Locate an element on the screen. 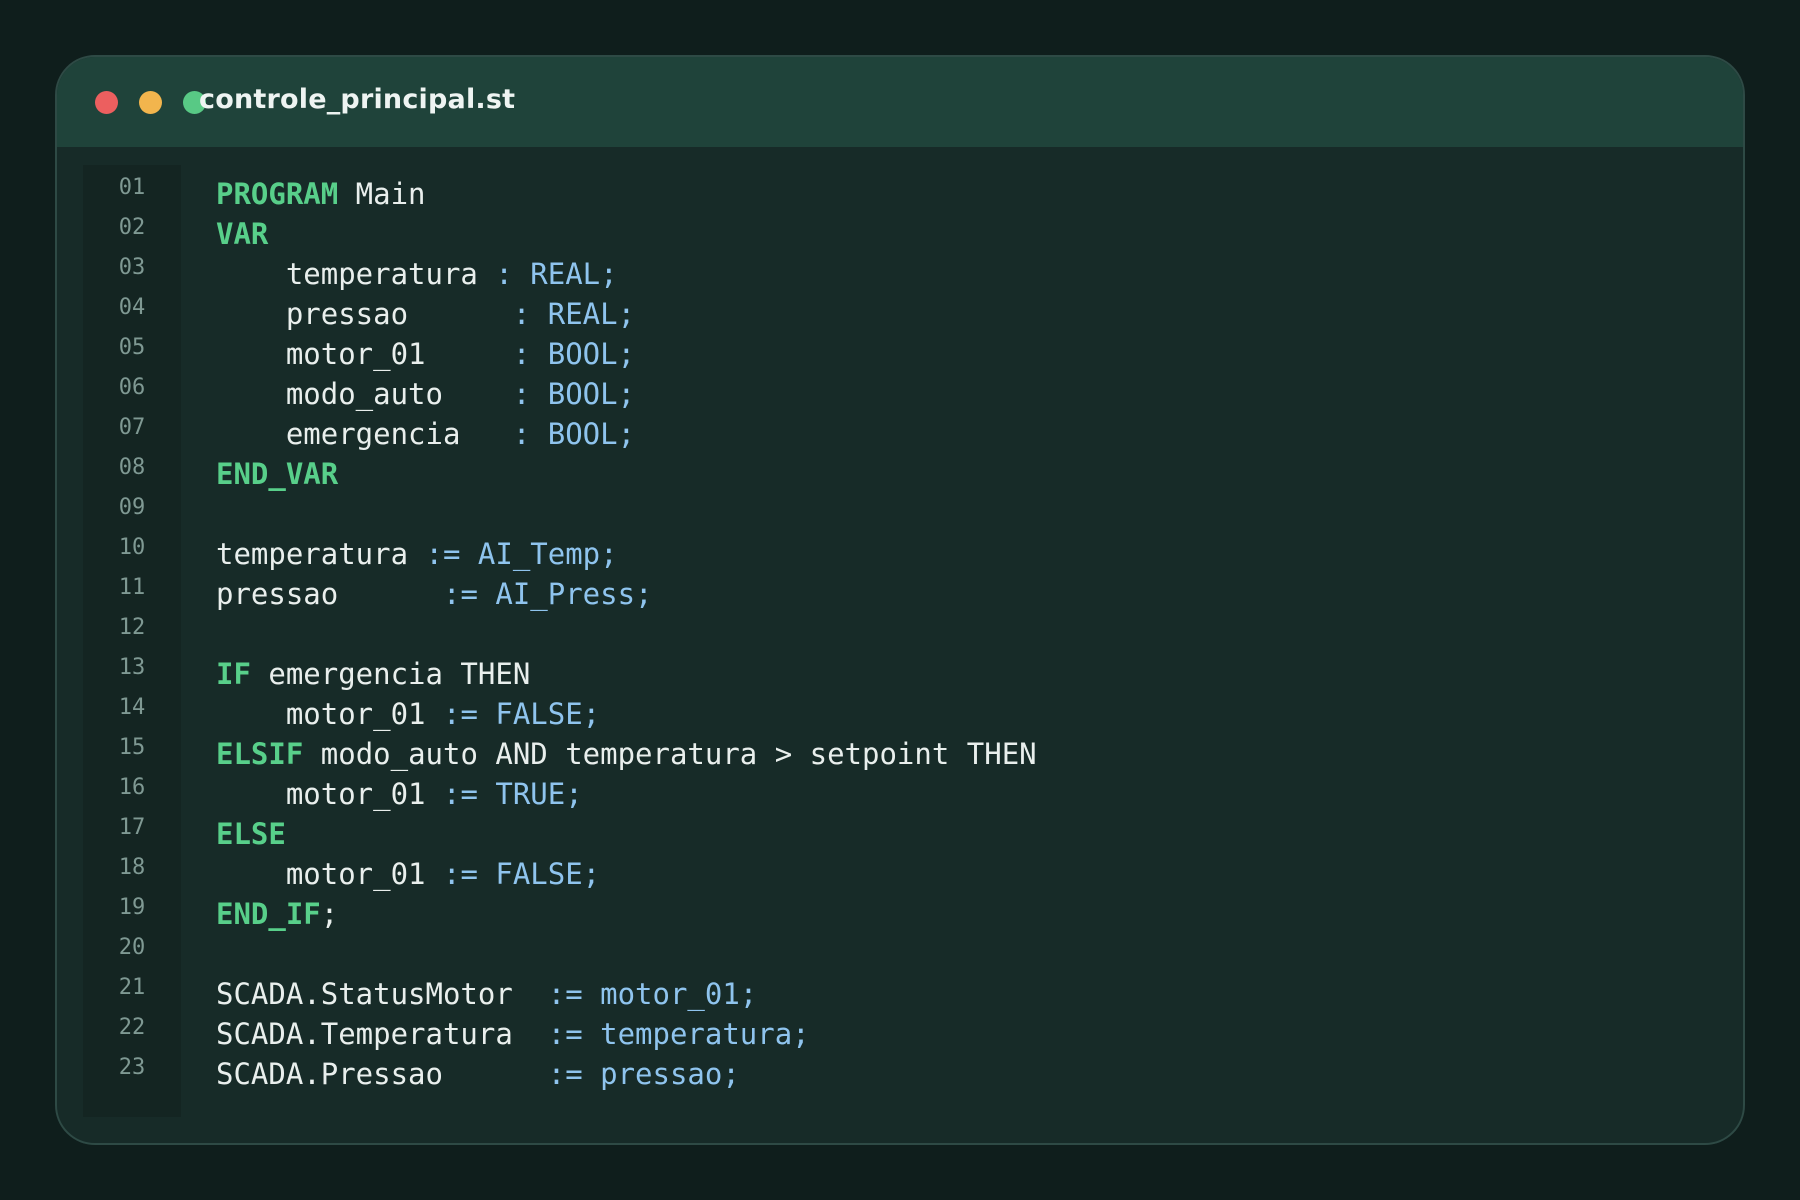 The image size is (1800, 1200). code-line: pressao : REAL; is located at coordinates (425, 314).